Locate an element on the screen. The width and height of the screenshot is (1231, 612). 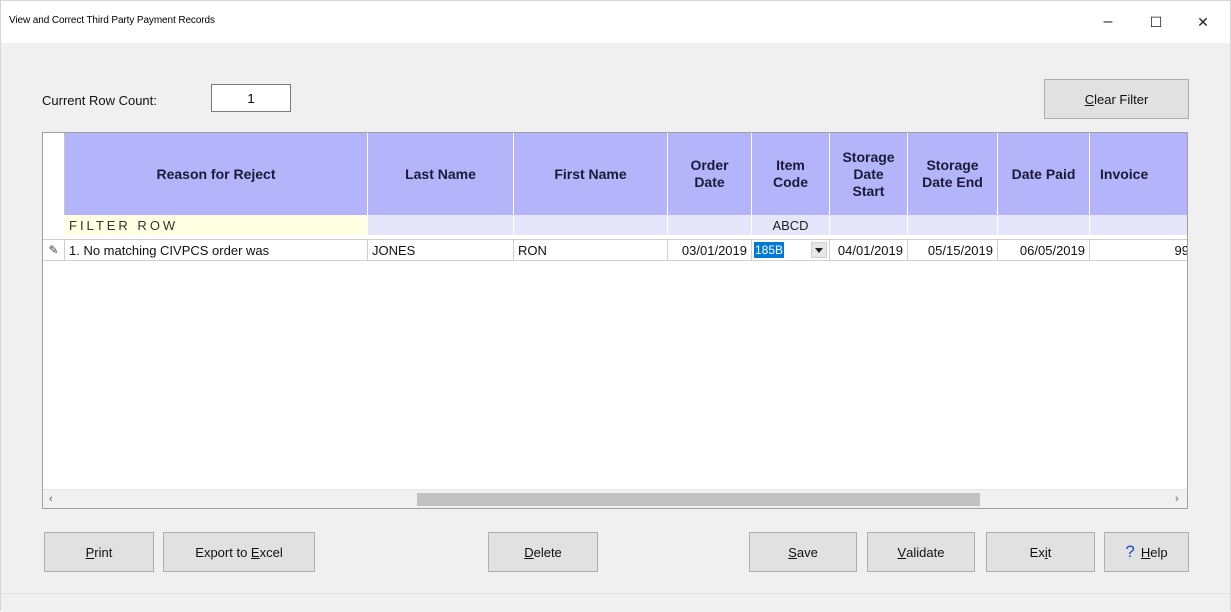
cell-date-paid: 06/05/2019 is located at coordinates (1044, 250).